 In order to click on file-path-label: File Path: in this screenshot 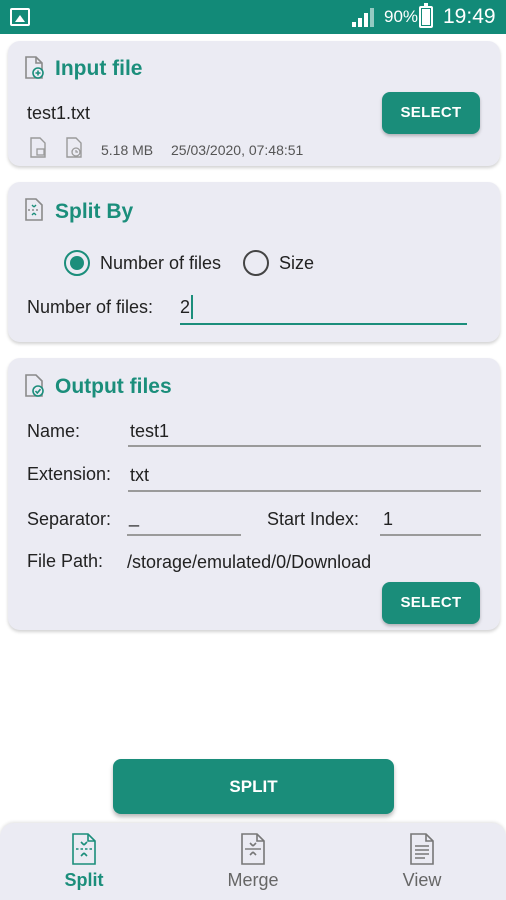, I will do `click(65, 561)`.